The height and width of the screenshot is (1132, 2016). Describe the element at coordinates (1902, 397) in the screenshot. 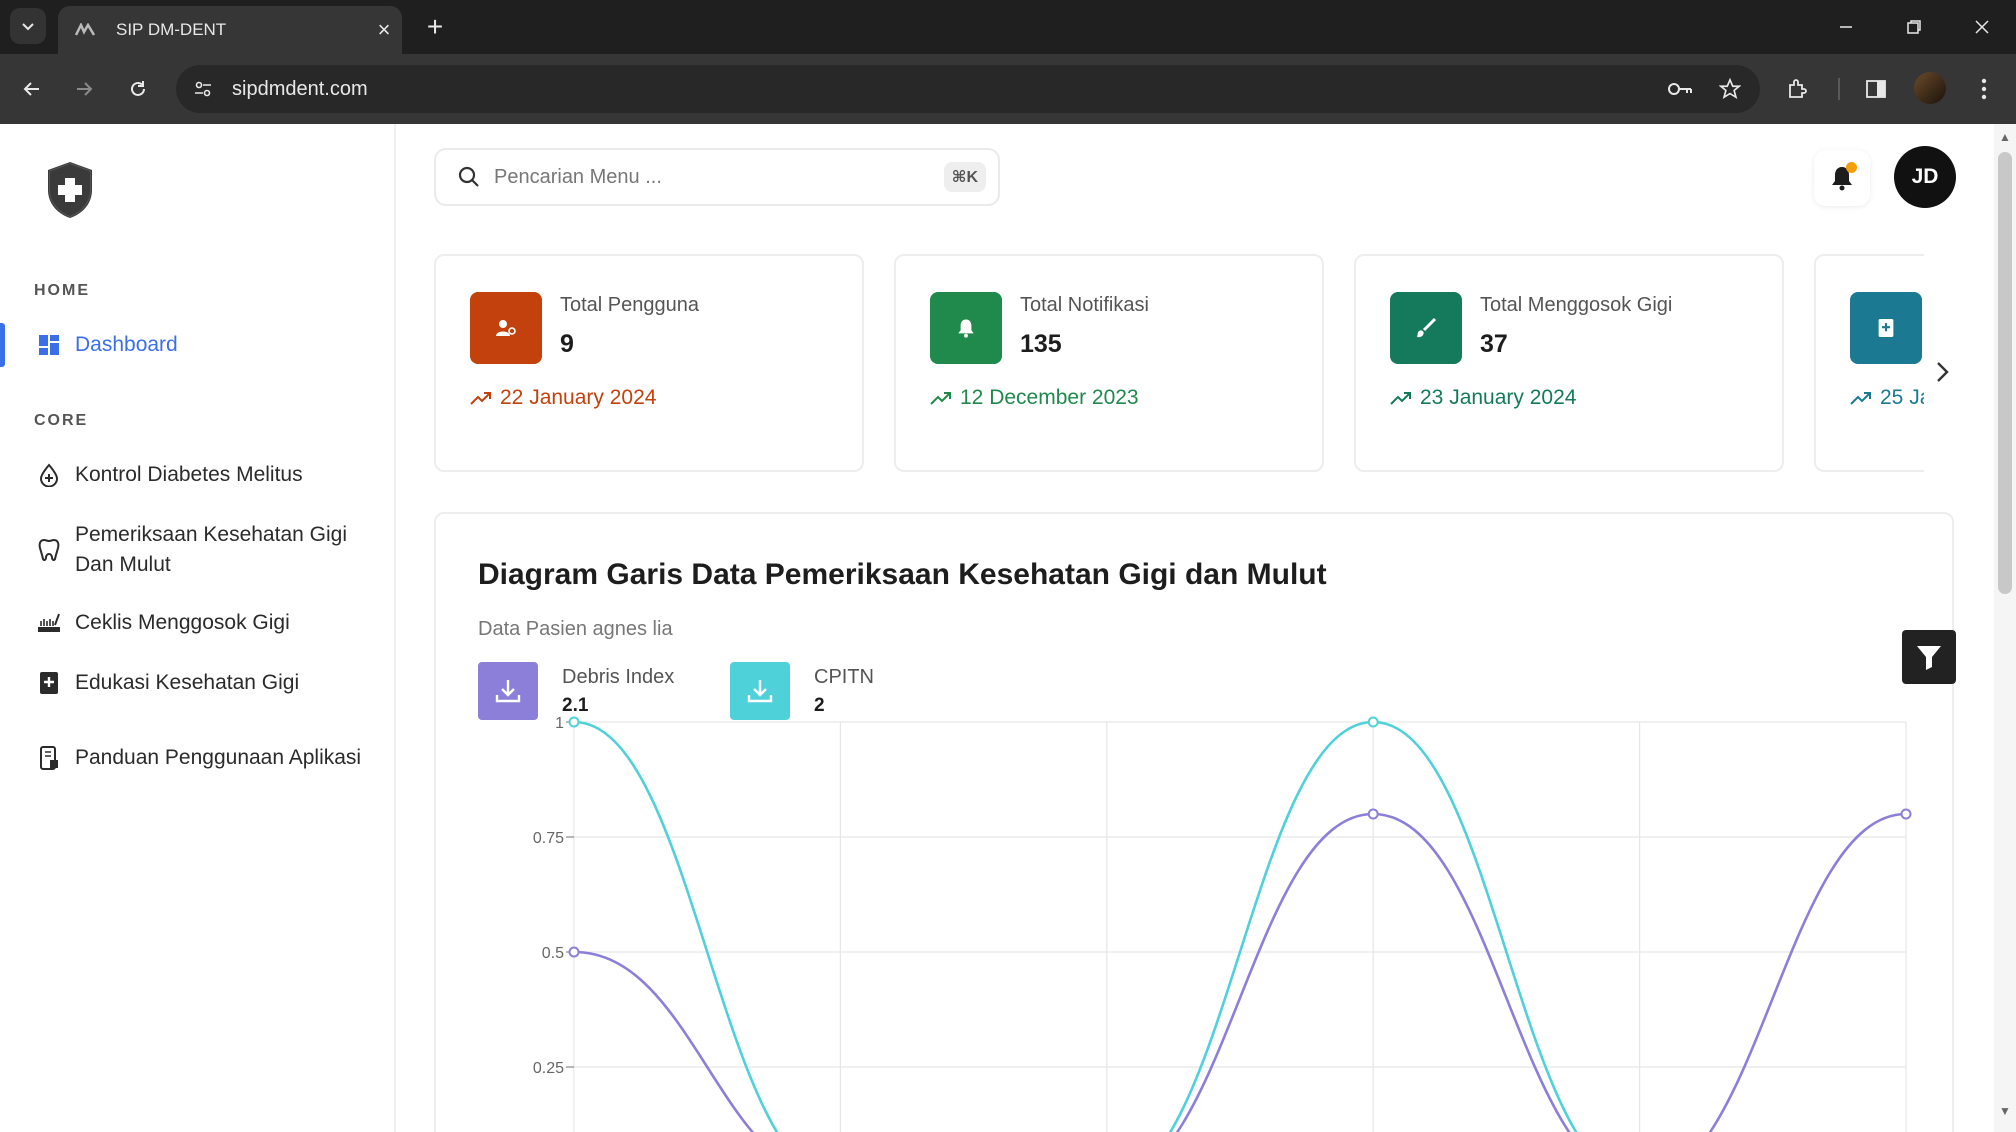

I see `stat-date: 25 Ja` at that location.